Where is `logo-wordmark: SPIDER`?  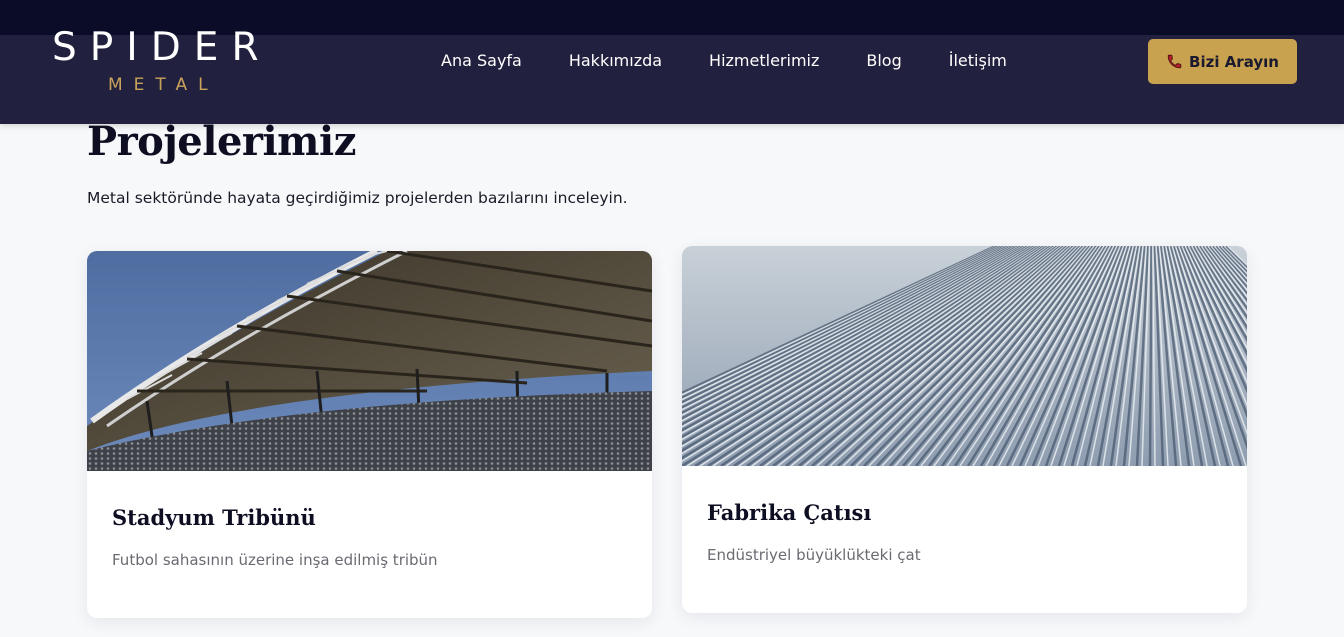
logo-wordmark: SPIDER is located at coordinates (162, 47).